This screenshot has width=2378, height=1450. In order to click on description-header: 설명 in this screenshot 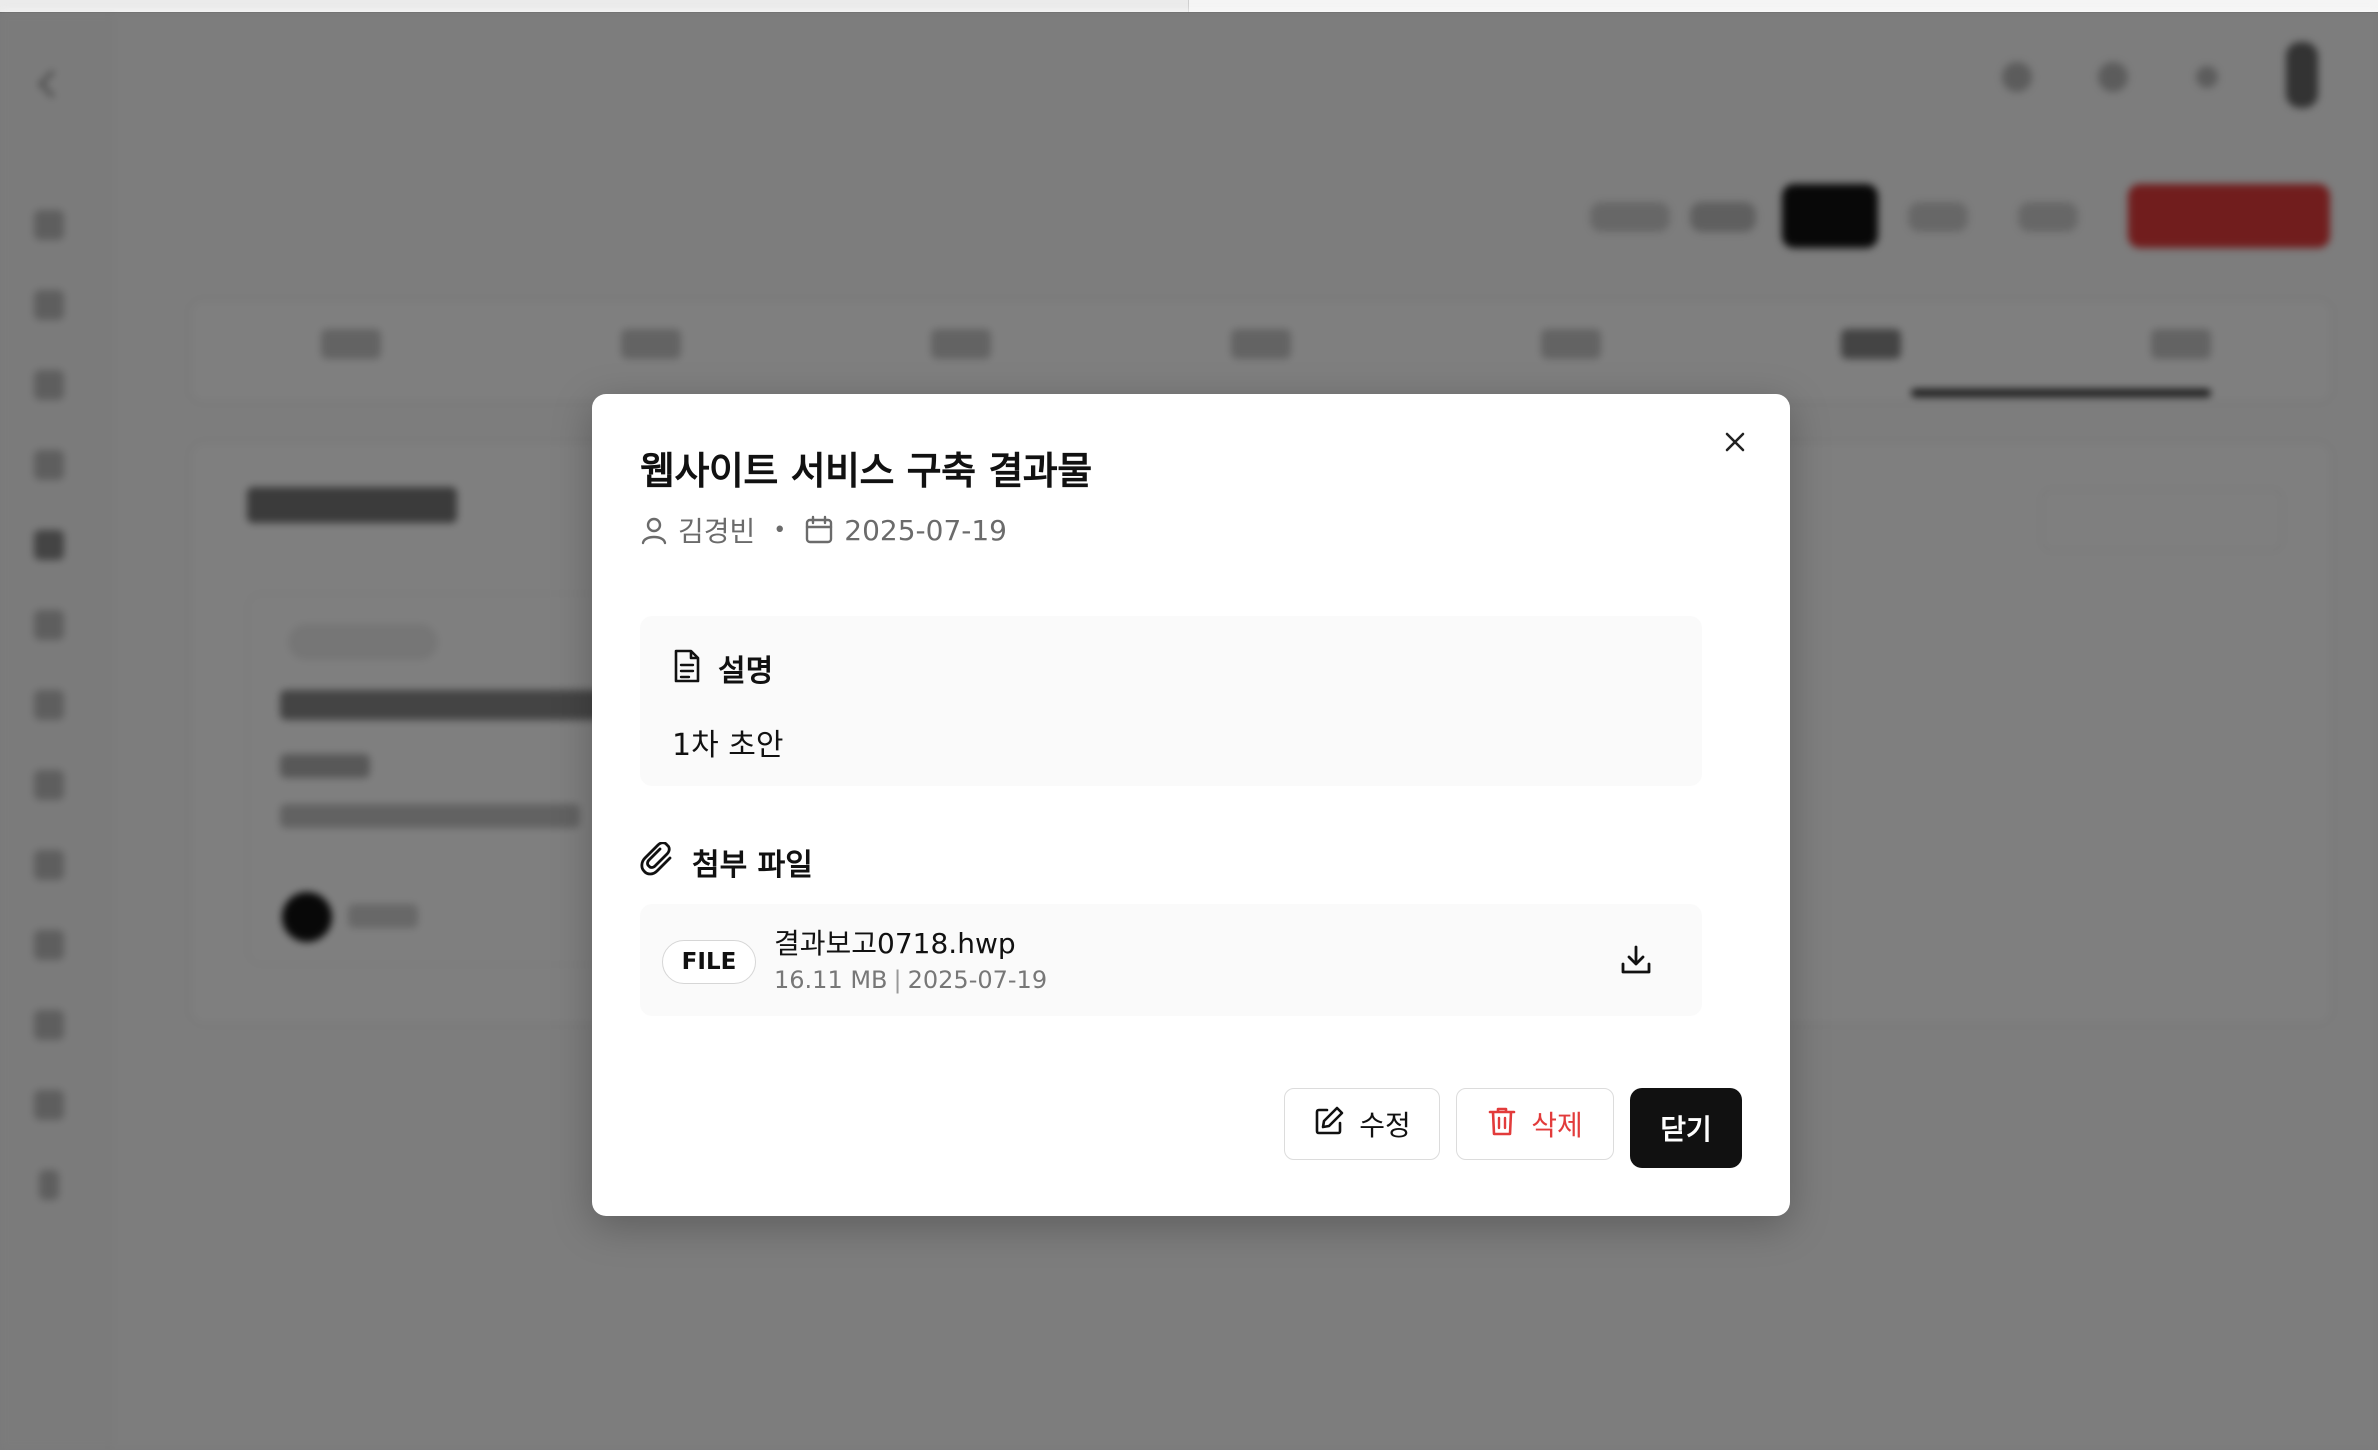, I will do `click(722, 668)`.